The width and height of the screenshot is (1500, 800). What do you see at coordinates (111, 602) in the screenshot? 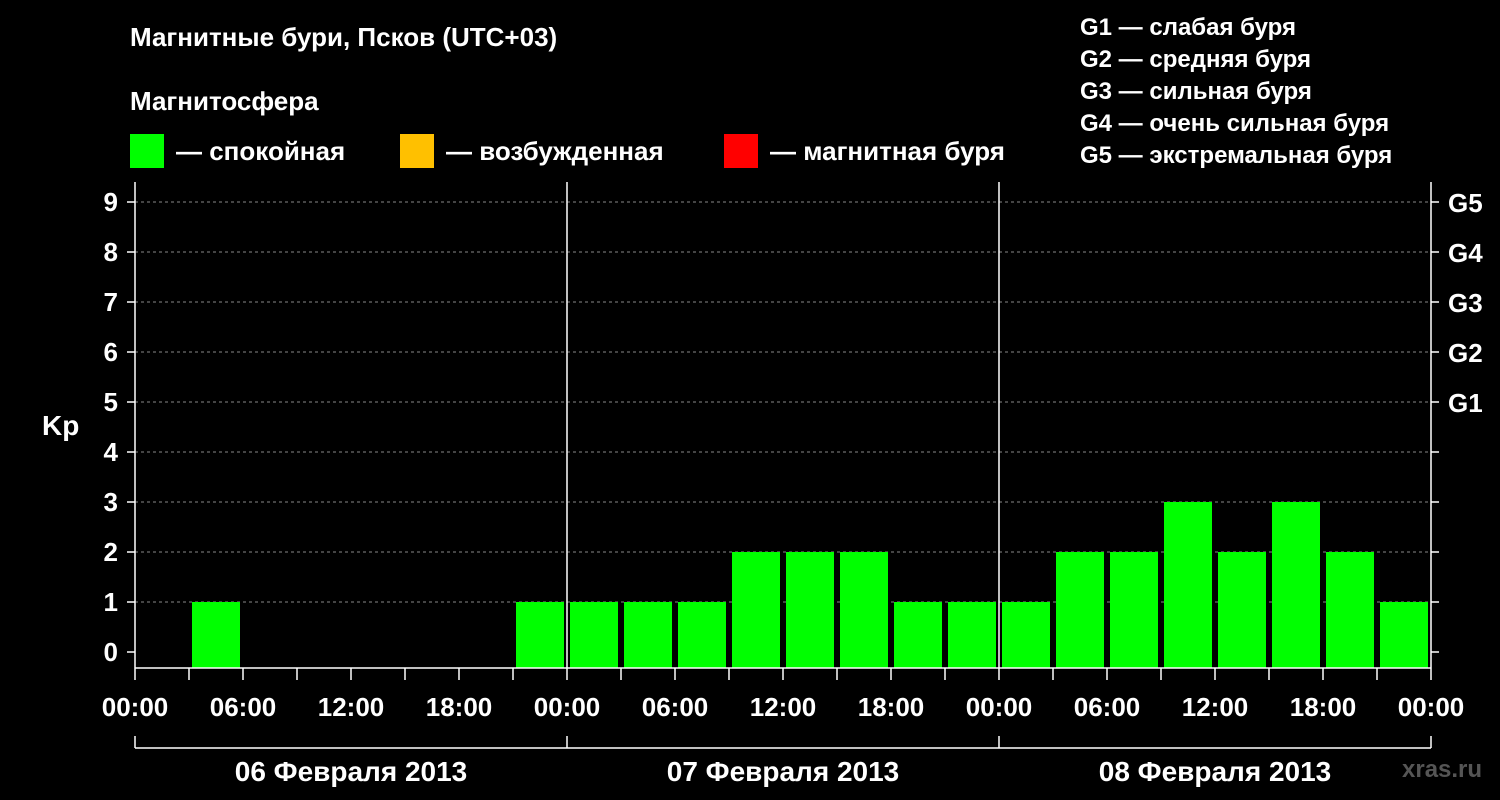
I see `y-tick-label: 1` at bounding box center [111, 602].